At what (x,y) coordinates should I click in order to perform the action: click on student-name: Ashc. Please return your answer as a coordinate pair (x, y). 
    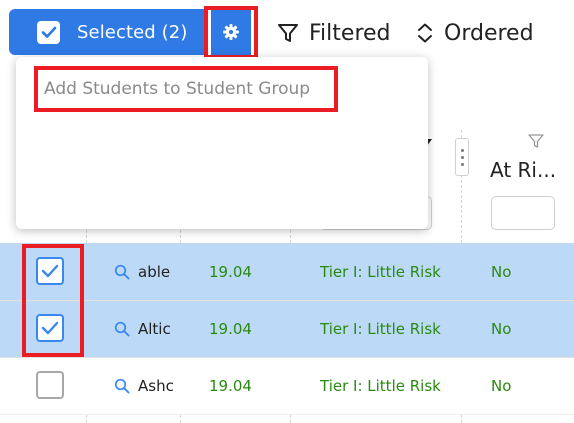
    Looking at the image, I should click on (156, 385).